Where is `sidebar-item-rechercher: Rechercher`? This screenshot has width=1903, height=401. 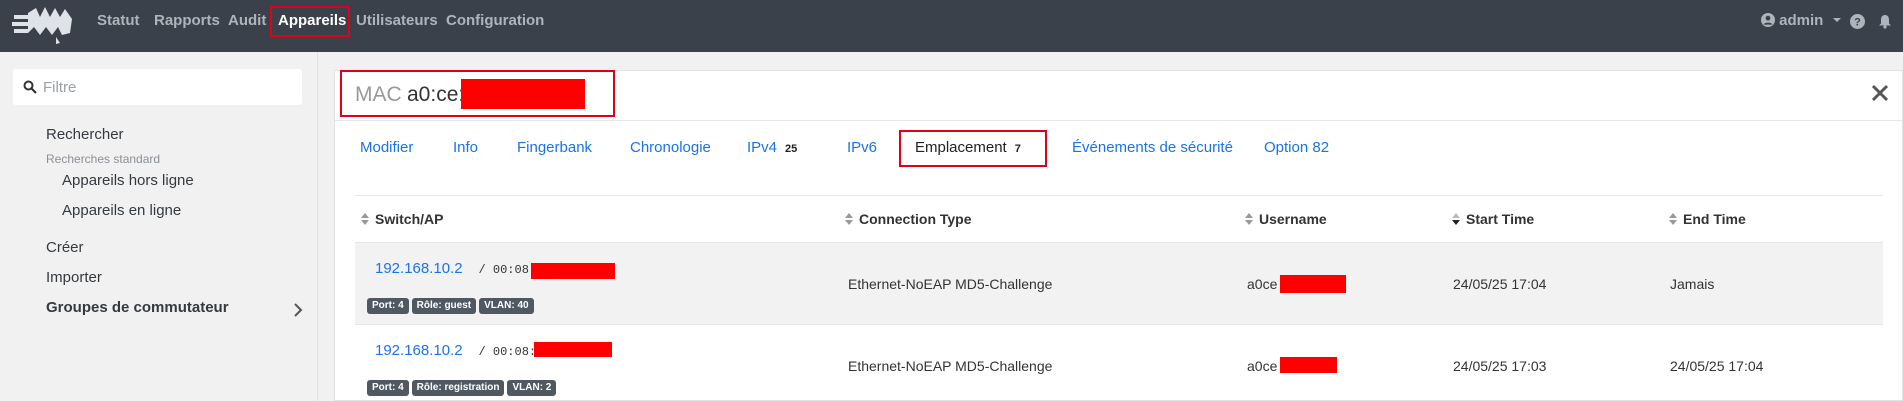
sidebar-item-rechercher: Rechercher is located at coordinates (85, 134).